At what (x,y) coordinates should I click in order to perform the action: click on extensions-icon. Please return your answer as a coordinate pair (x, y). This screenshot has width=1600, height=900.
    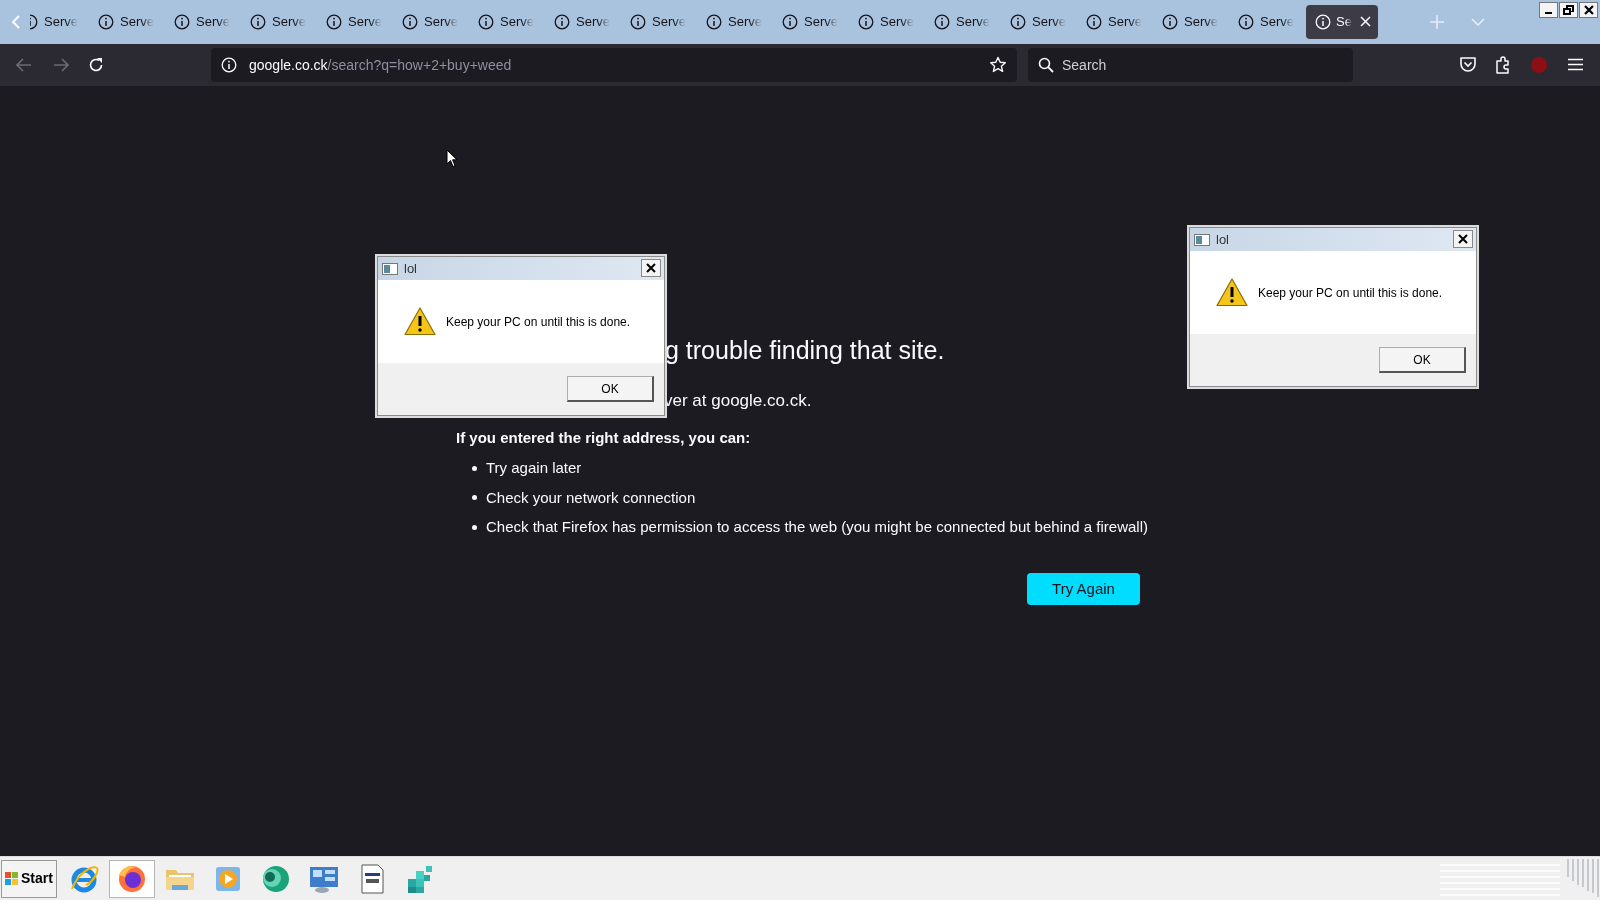
    Looking at the image, I should click on (1503, 64).